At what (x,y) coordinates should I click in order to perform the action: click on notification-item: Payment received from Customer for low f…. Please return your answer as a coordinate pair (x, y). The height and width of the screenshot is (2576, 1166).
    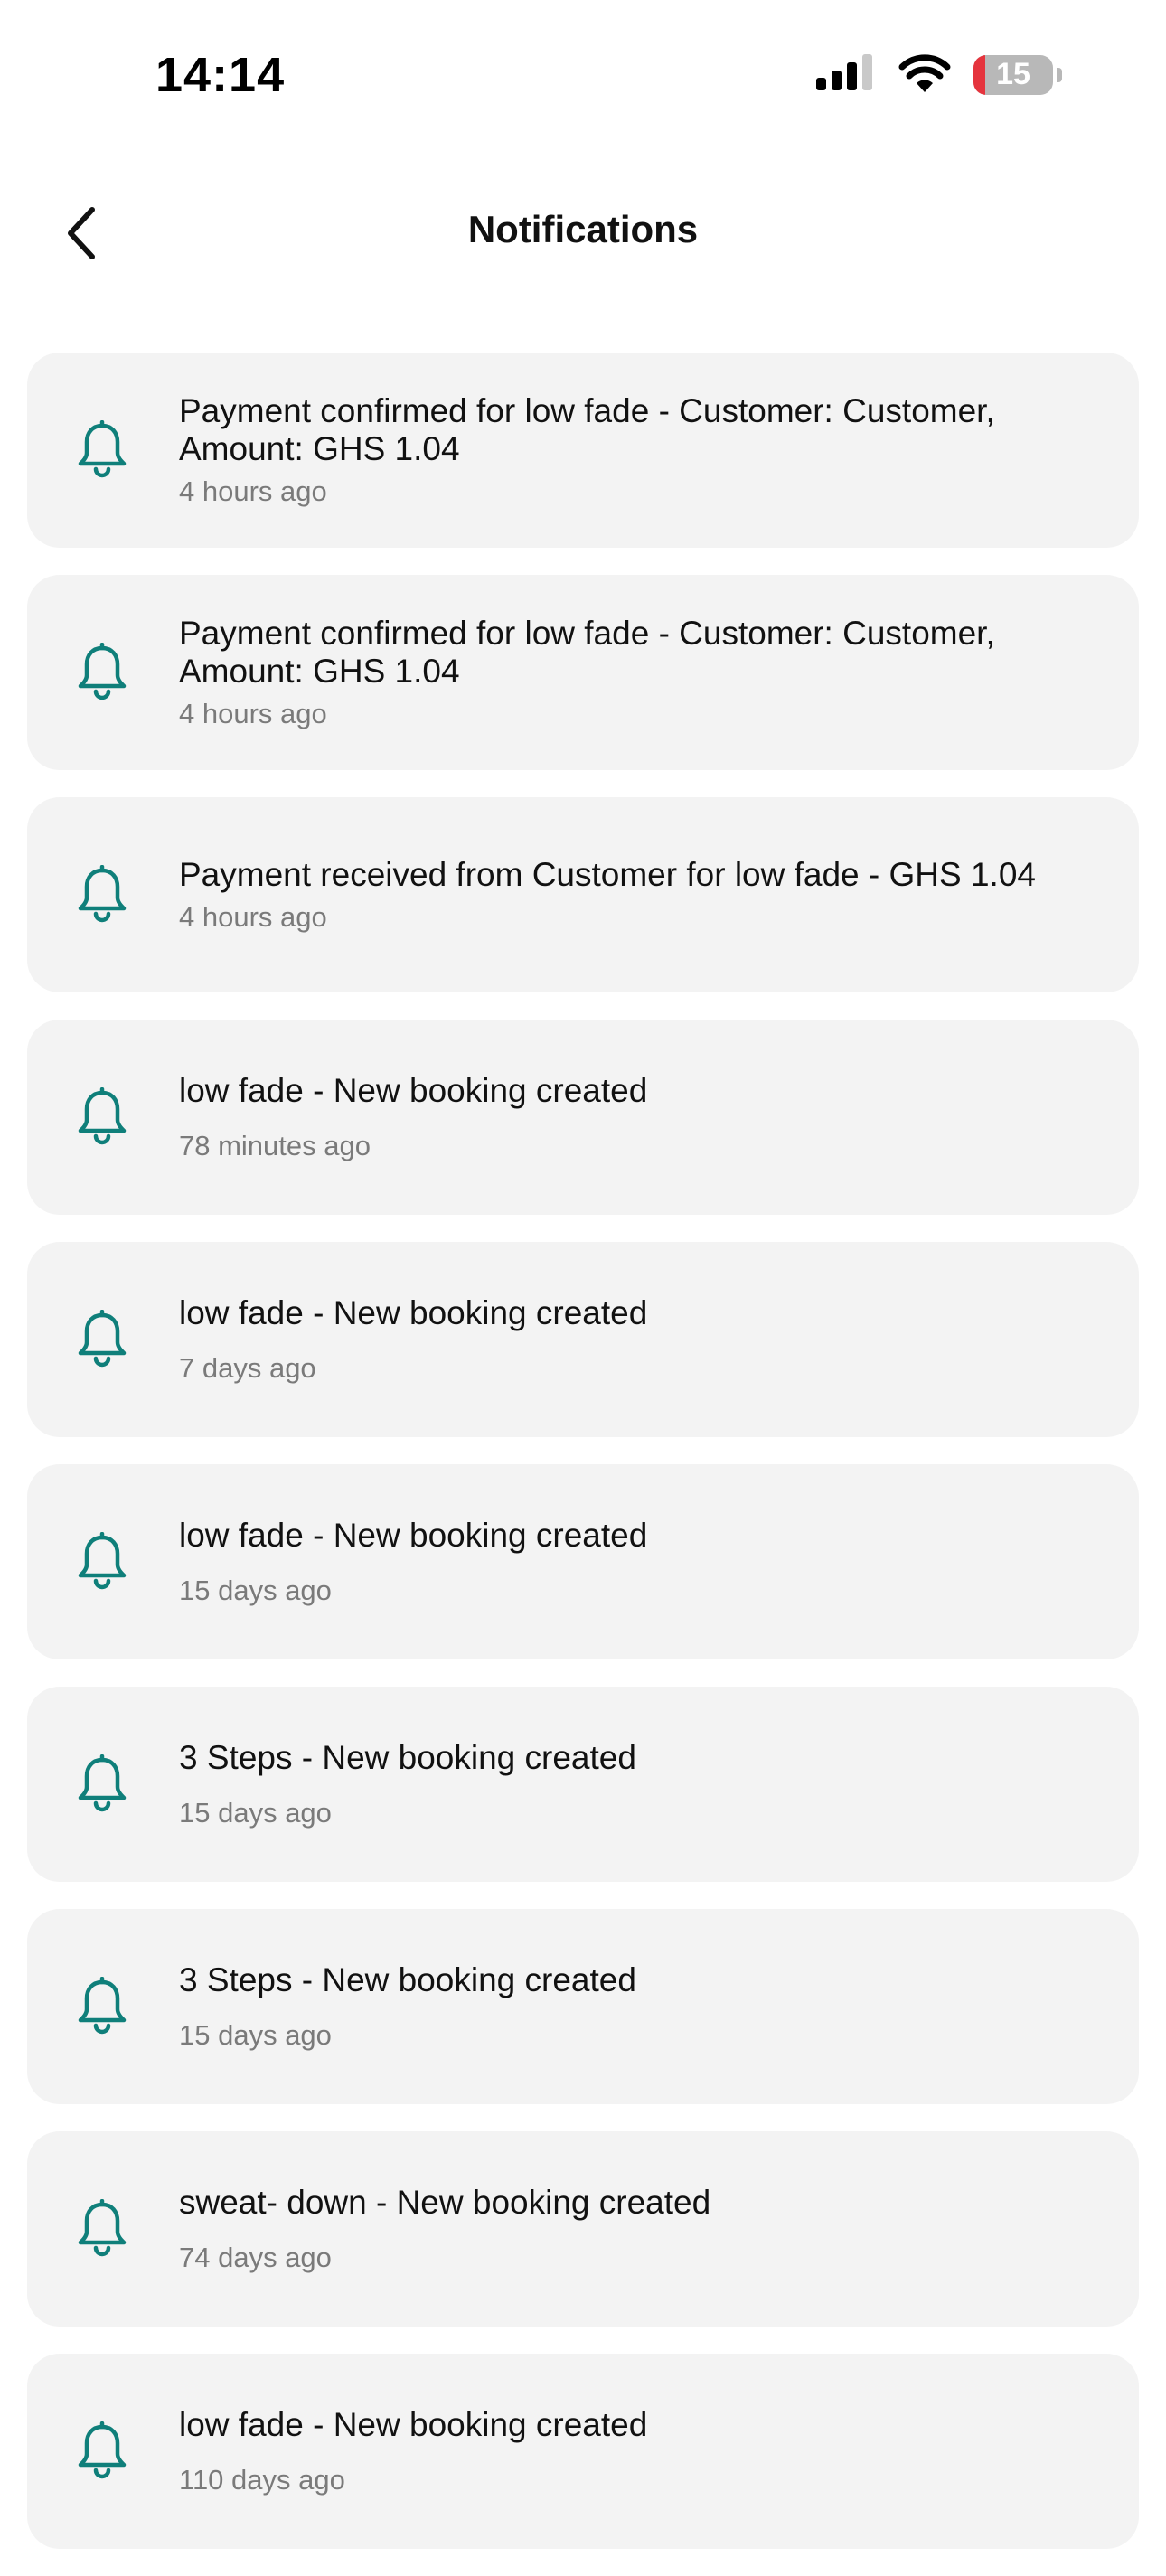
    Looking at the image, I should click on (583, 895).